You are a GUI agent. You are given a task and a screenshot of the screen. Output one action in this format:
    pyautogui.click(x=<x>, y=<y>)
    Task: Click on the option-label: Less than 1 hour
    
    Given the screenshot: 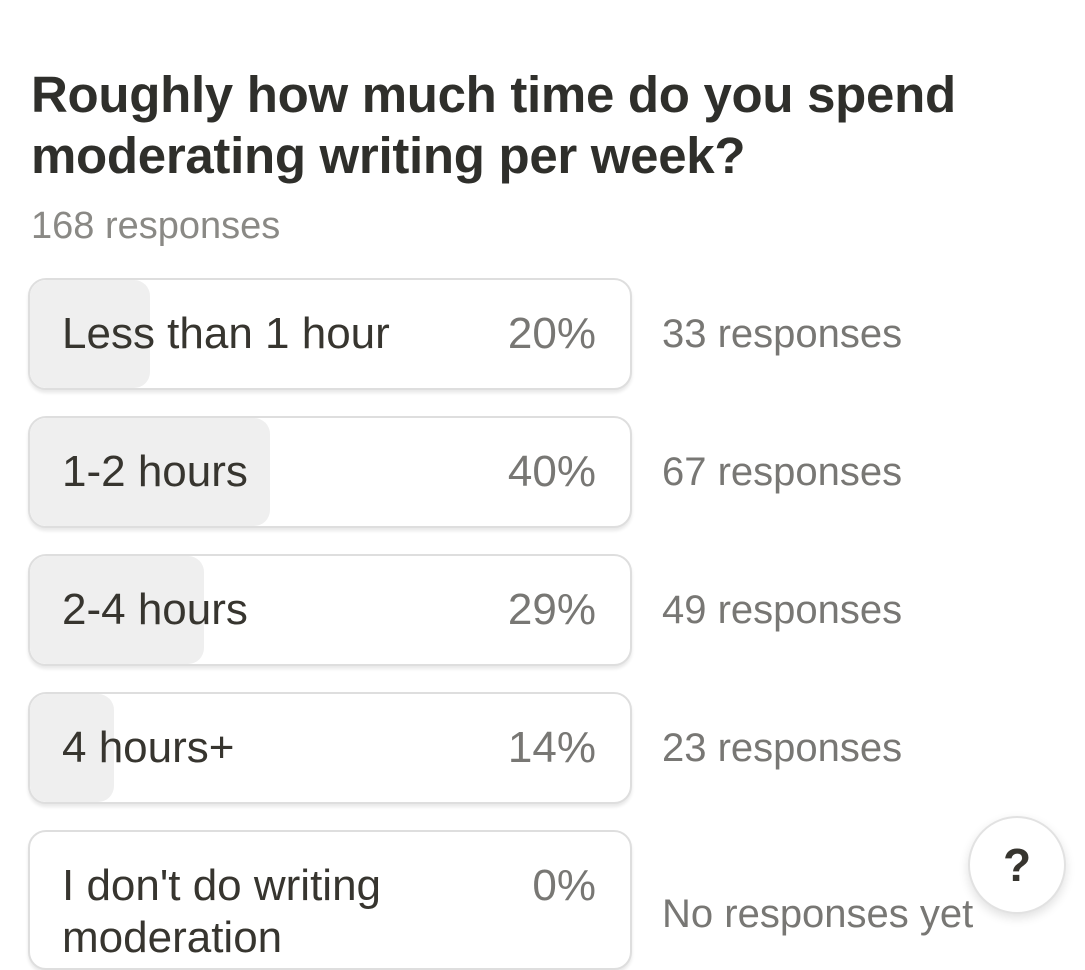 What is the action you would take?
    pyautogui.click(x=226, y=333)
    